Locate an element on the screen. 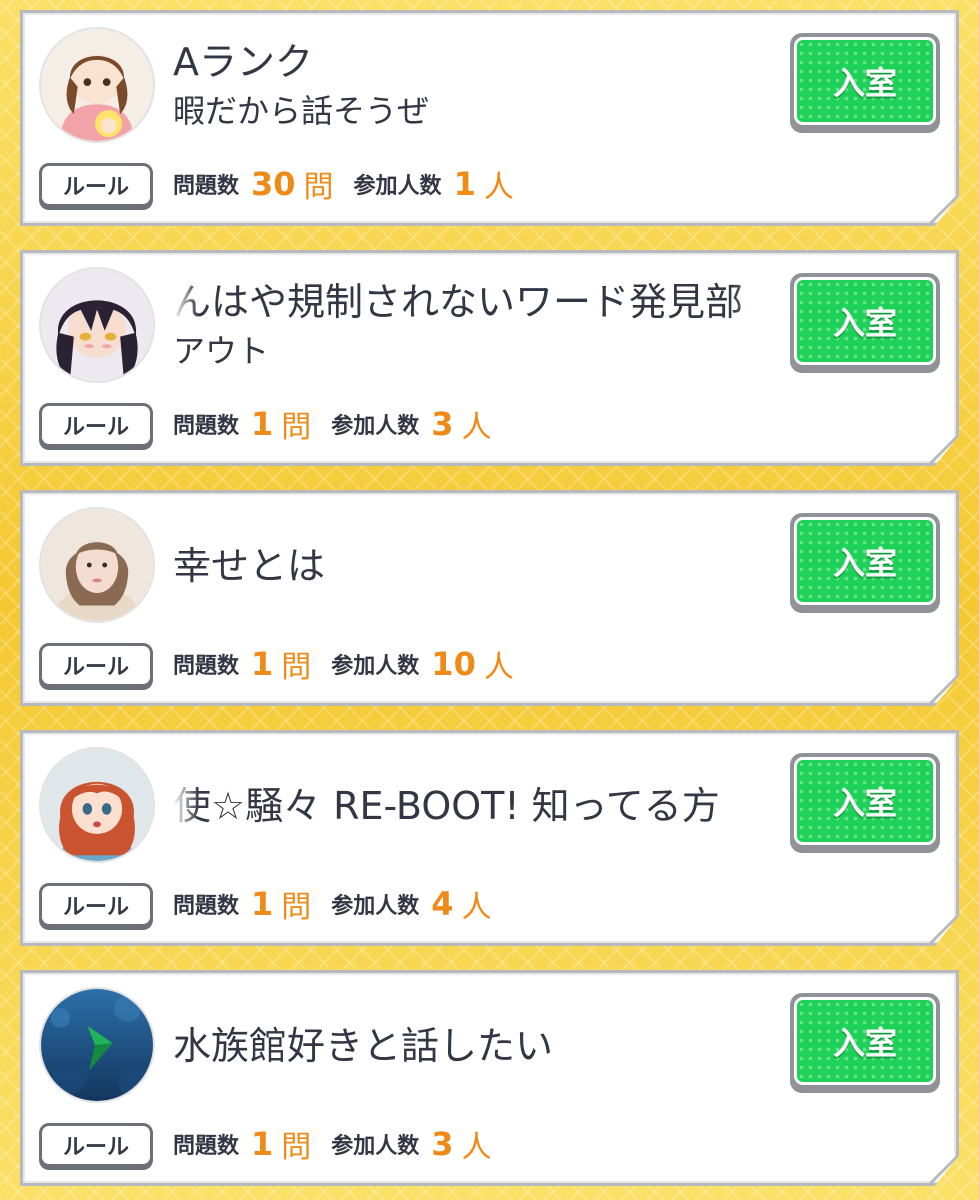 Image resolution: width=979 pixels, height=1200 pixels. avatar-anime-girl-red-hair-image is located at coordinates (97, 805).